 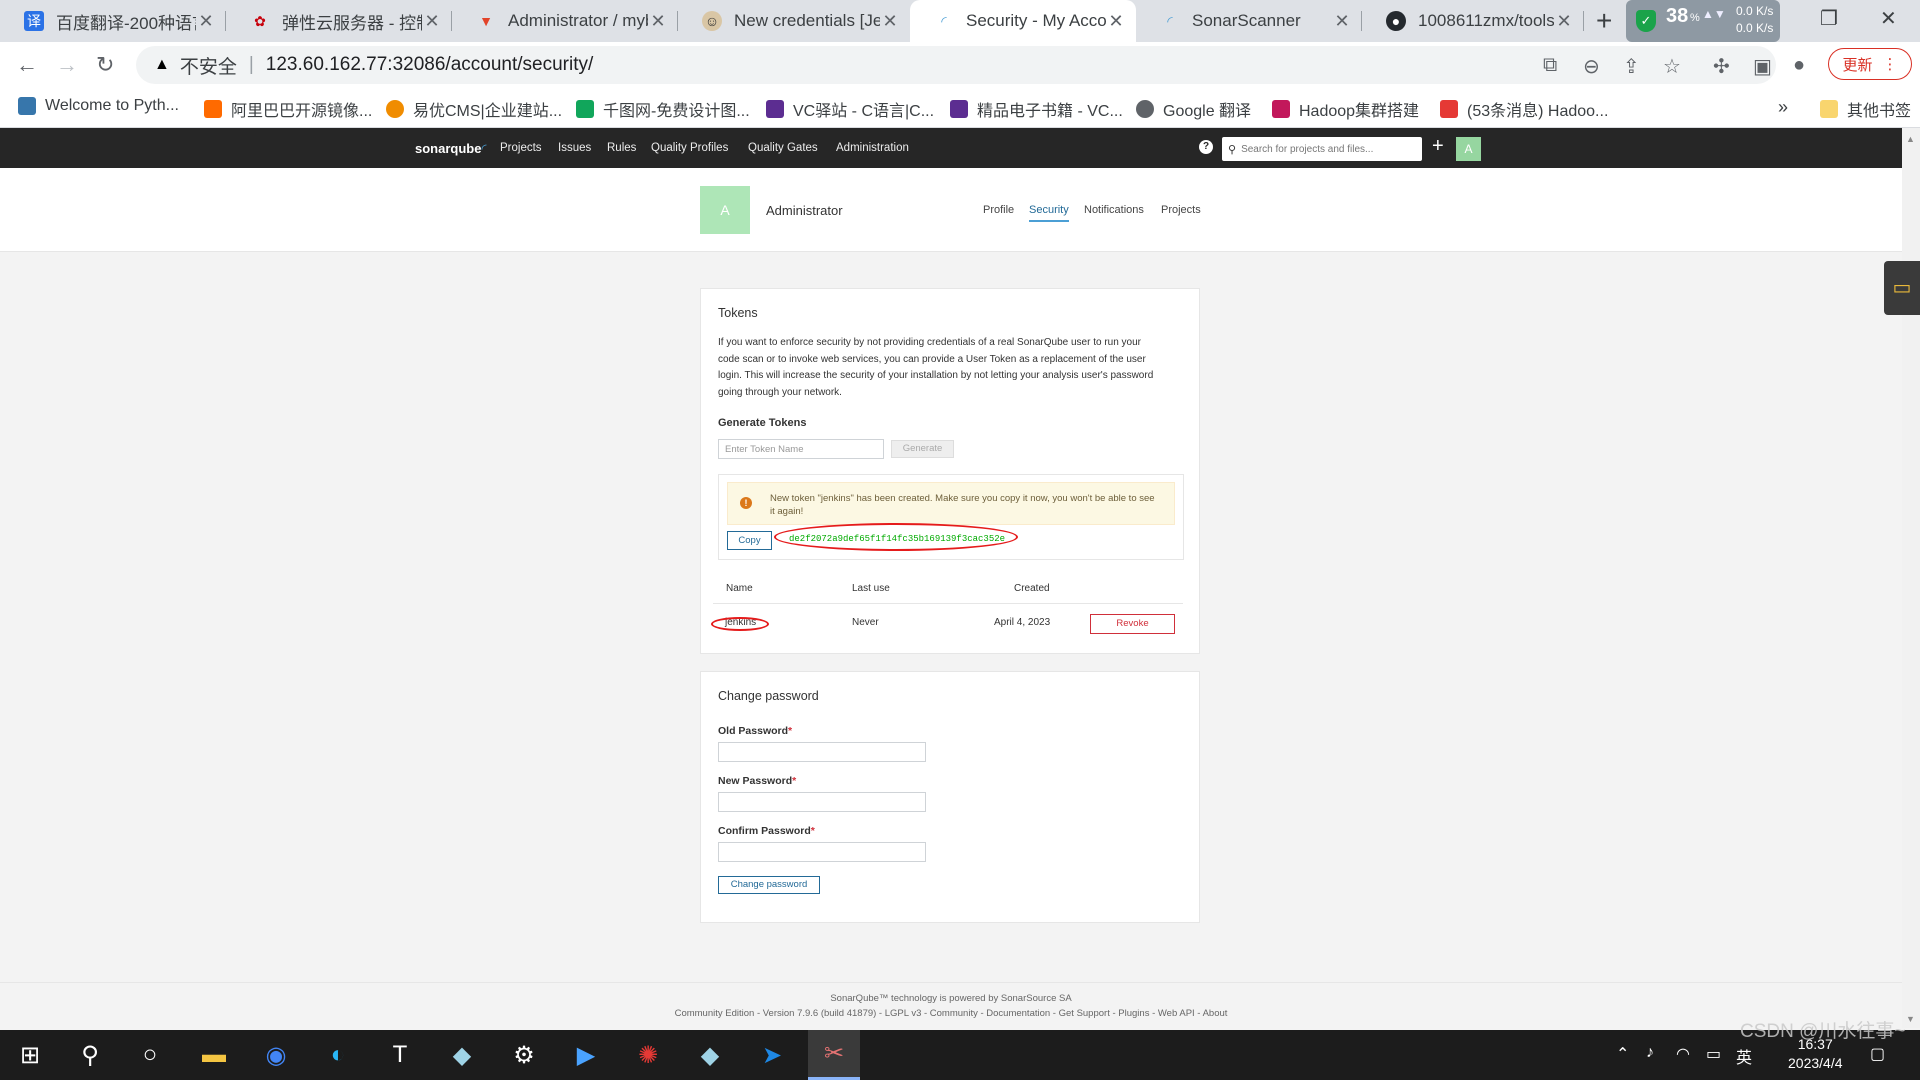 I want to click on sidepanel-icon: ▣, so click(x=1762, y=66).